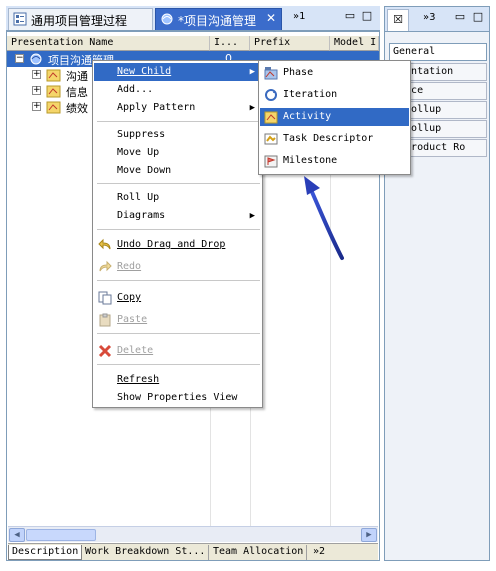 The width and height of the screenshot is (496, 571). I want to click on menu-item-label: New Child, so click(144, 71).